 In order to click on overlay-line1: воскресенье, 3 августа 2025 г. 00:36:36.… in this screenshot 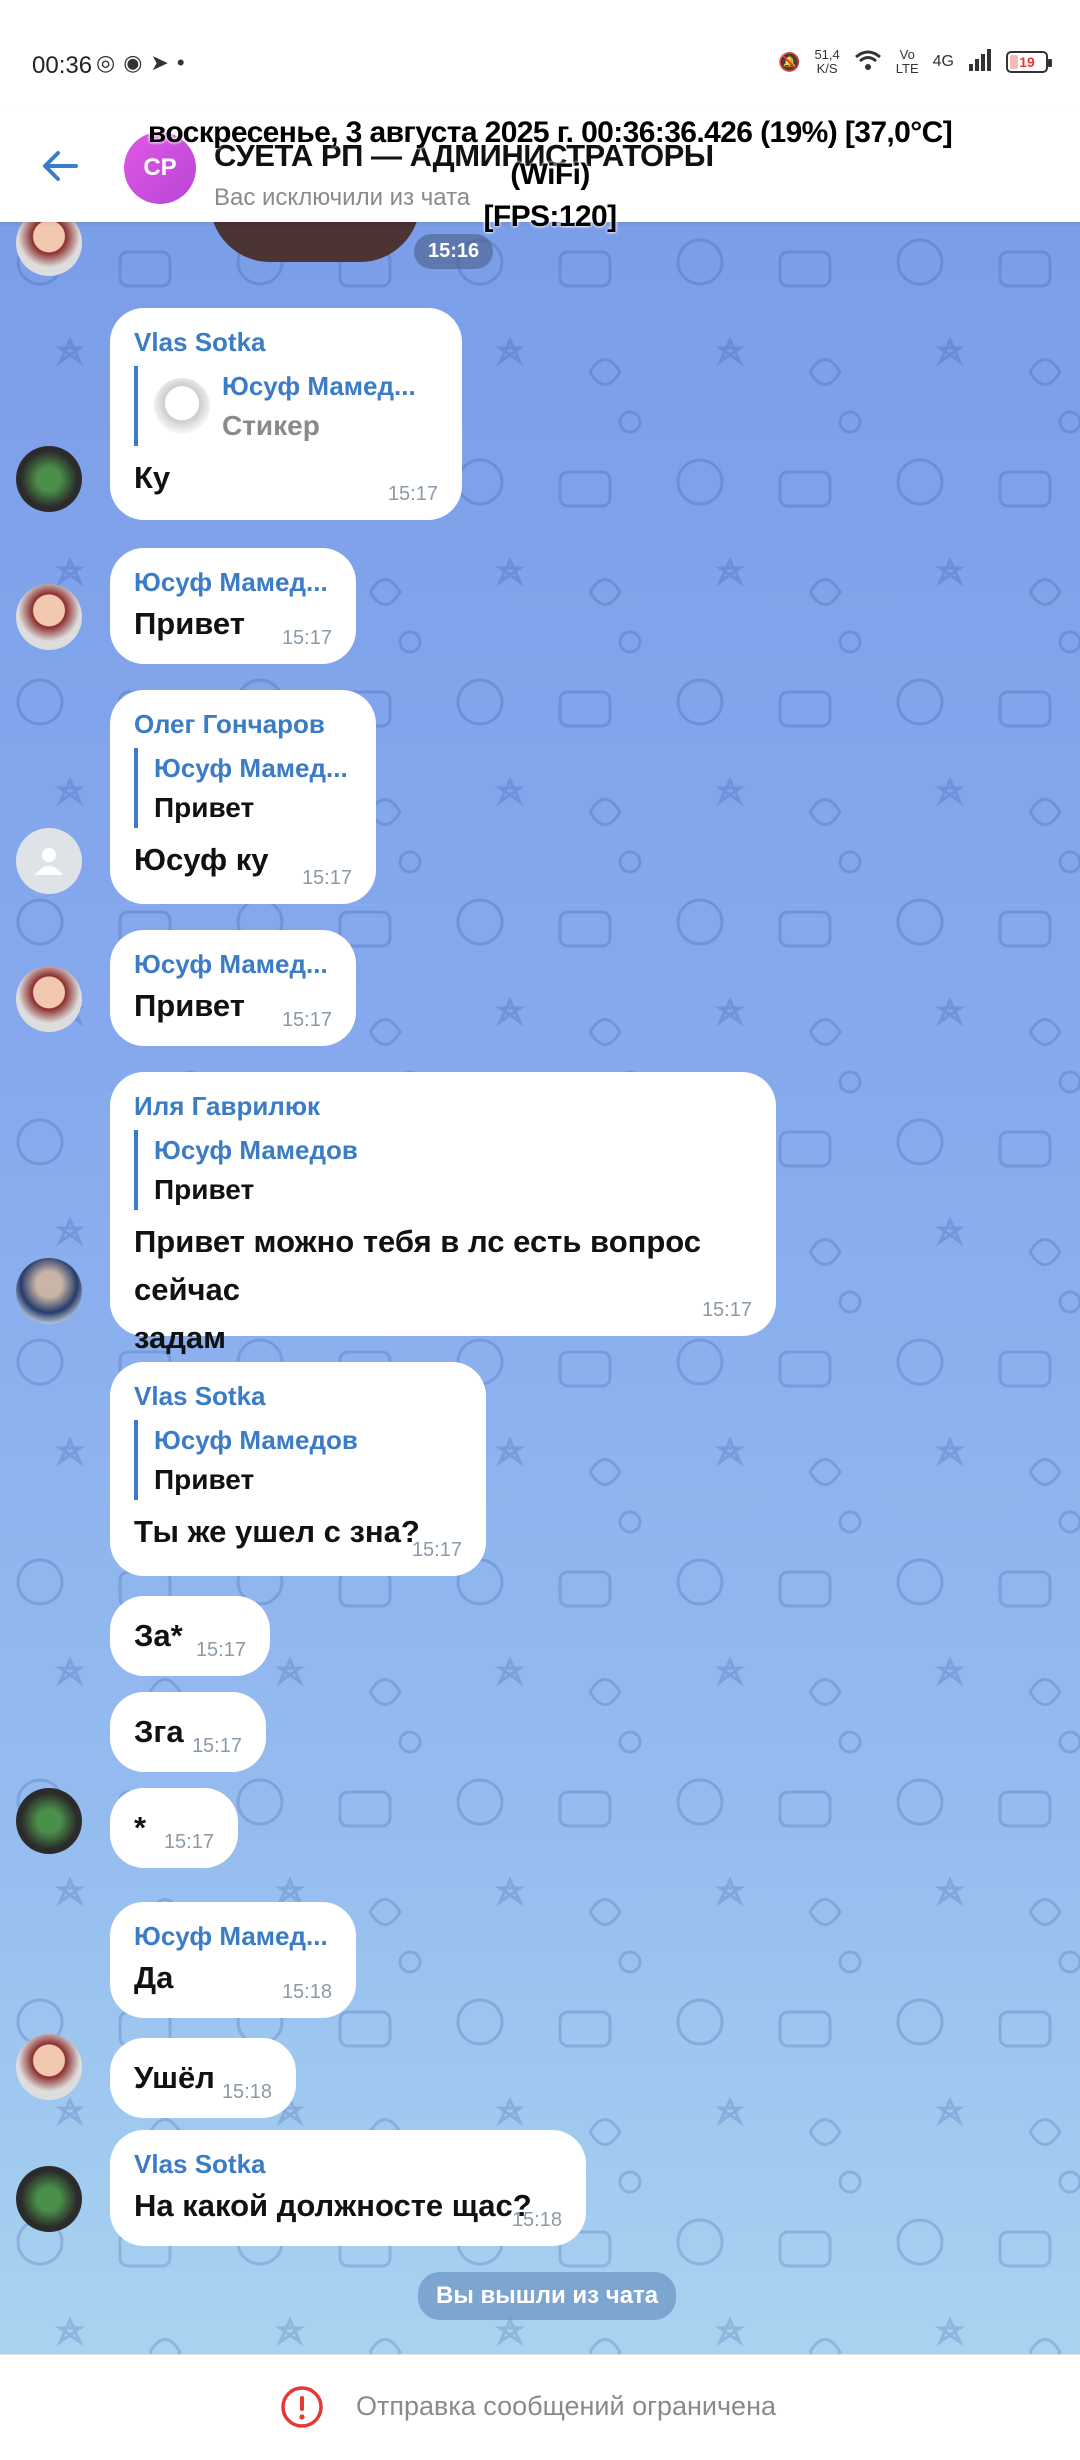, I will do `click(550, 153)`.